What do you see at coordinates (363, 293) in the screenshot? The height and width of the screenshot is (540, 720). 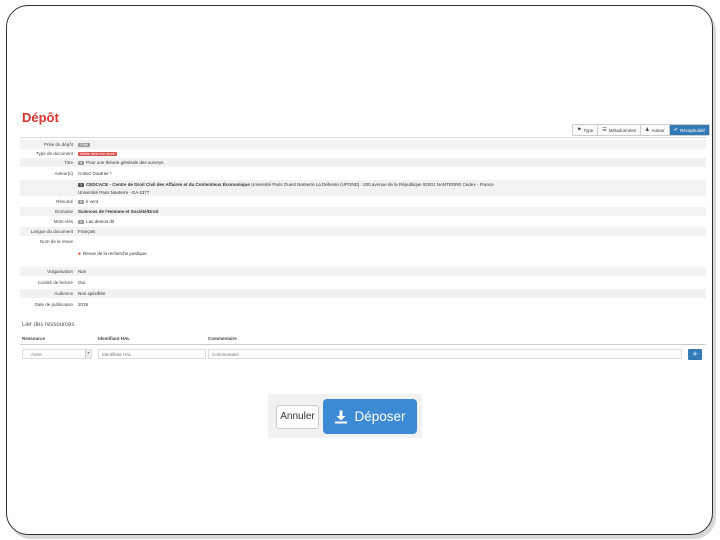 I see `field-row: Audience Non spécifiée` at bounding box center [363, 293].